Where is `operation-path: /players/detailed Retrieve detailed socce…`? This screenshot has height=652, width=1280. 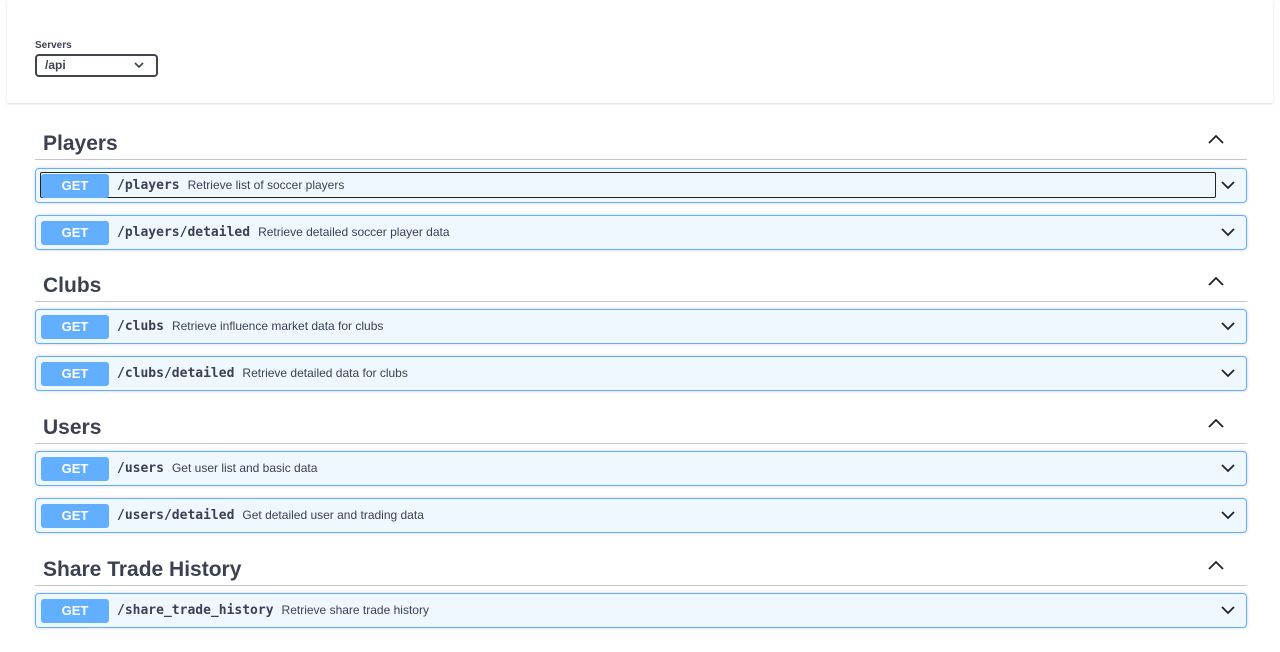 operation-path: /players/detailed Retrieve detailed socce… is located at coordinates (283, 232).